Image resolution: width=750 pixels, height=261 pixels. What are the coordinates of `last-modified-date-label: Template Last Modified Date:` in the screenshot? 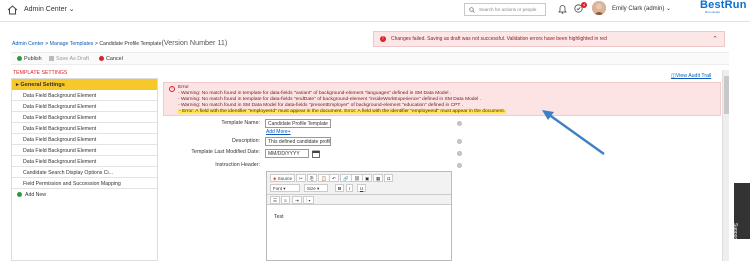 It's located at (225, 152).